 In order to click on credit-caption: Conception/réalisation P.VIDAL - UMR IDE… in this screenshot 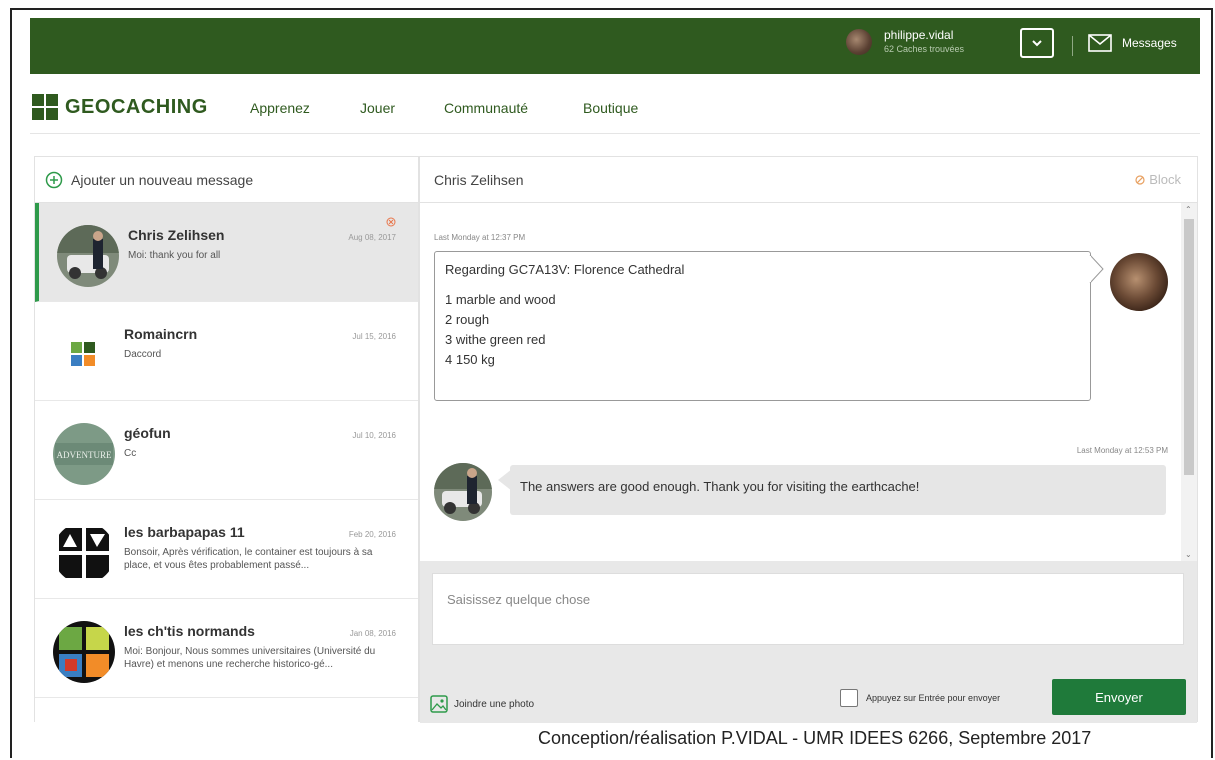, I will do `click(815, 738)`.